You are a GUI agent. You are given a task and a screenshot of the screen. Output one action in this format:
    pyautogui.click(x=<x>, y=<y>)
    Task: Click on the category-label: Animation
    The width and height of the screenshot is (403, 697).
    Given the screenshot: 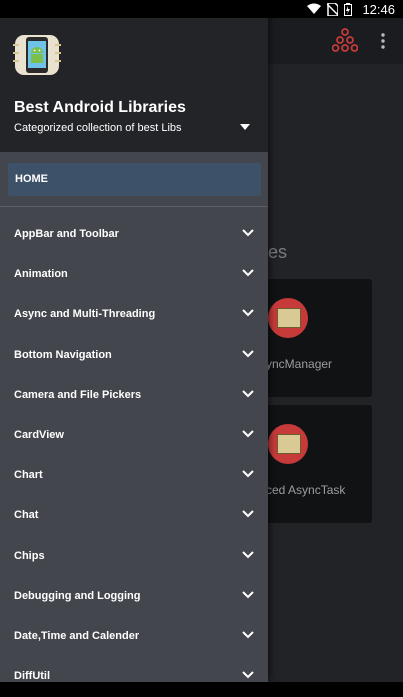 What is the action you would take?
    pyautogui.click(x=41, y=274)
    